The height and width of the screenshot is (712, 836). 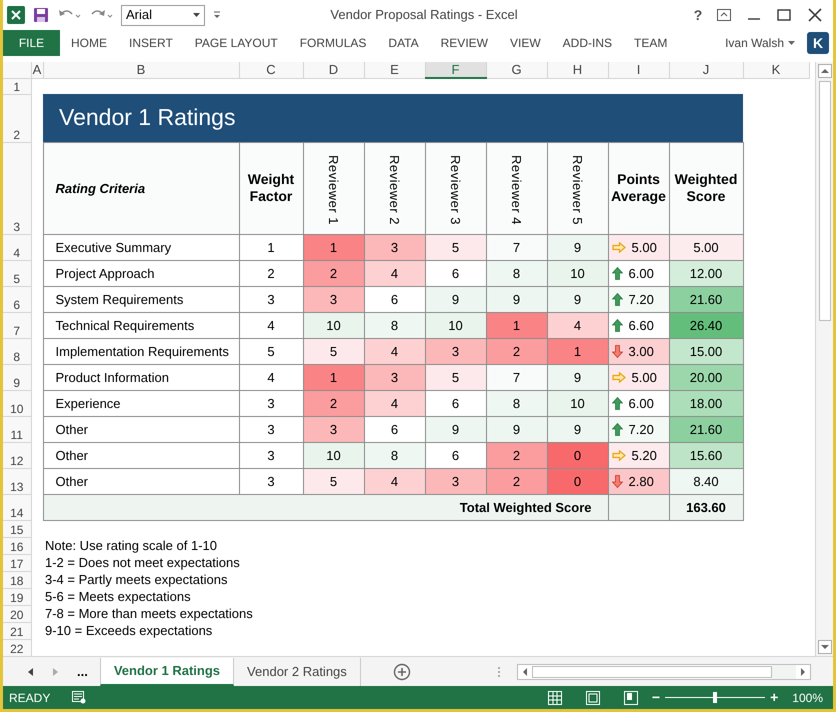 What do you see at coordinates (16, 15) in the screenshot?
I see `excel-logo-icon` at bounding box center [16, 15].